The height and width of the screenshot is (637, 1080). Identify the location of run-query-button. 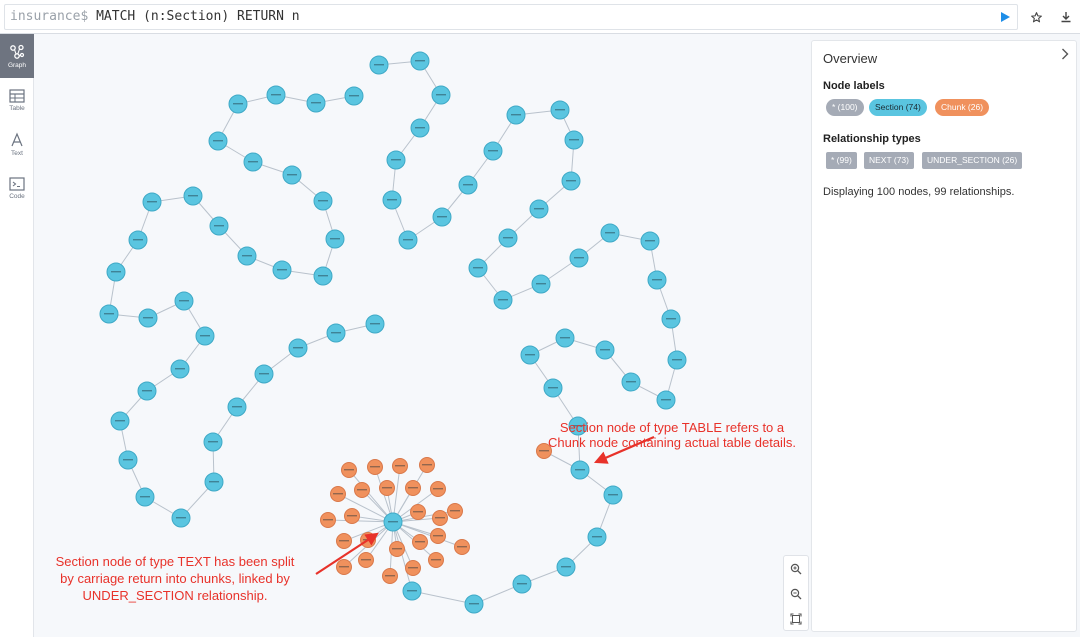
(1005, 17).